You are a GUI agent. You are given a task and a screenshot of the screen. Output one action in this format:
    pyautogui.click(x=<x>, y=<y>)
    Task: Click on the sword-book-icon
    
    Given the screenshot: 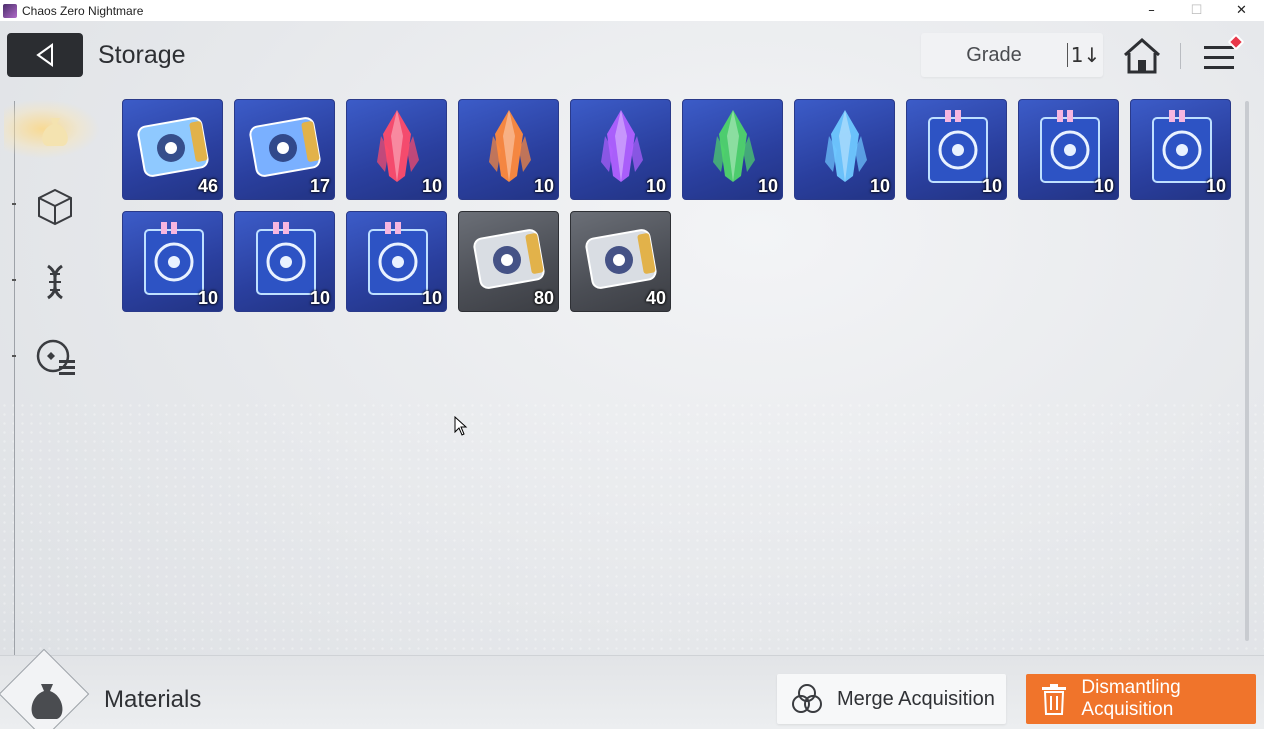 What is the action you would take?
    pyautogui.click(x=958, y=146)
    